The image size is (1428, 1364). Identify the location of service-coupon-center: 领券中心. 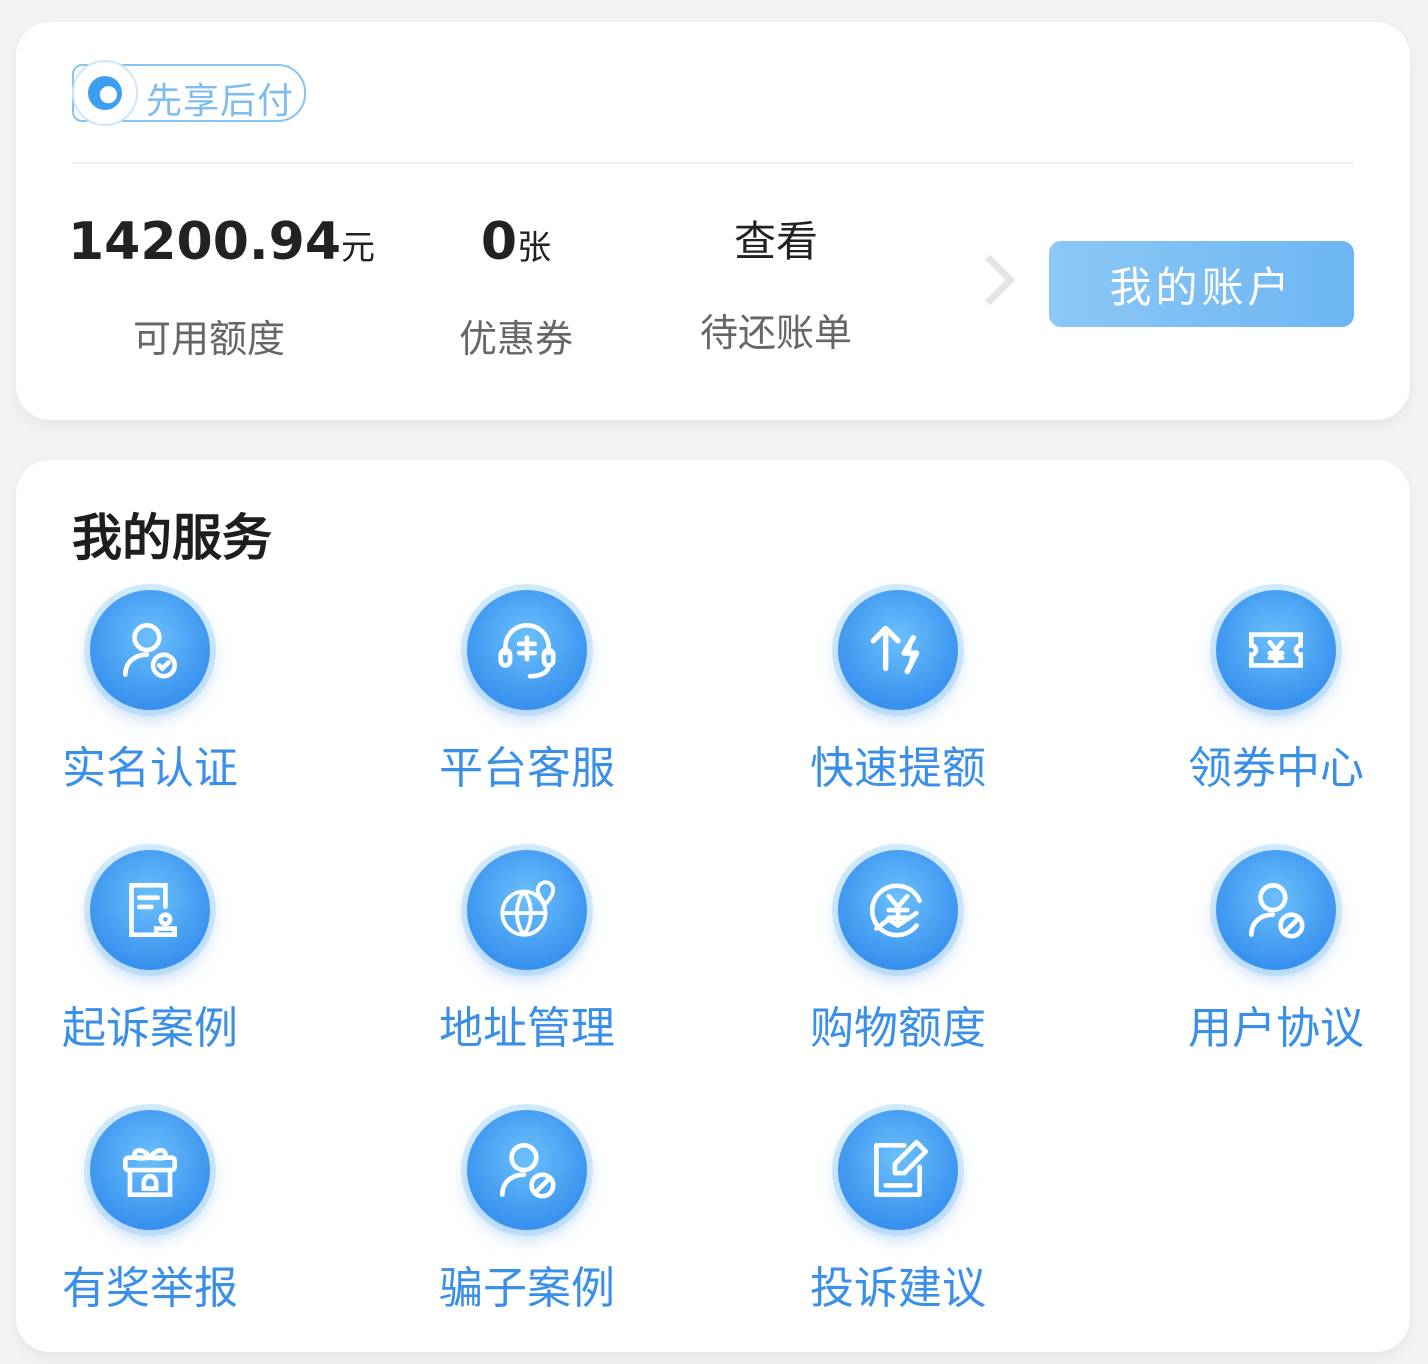
(1276, 693).